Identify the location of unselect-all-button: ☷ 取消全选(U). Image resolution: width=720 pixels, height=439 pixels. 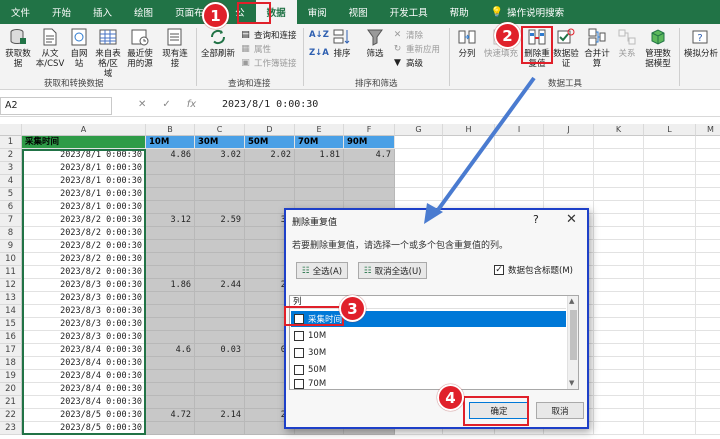
(393, 270).